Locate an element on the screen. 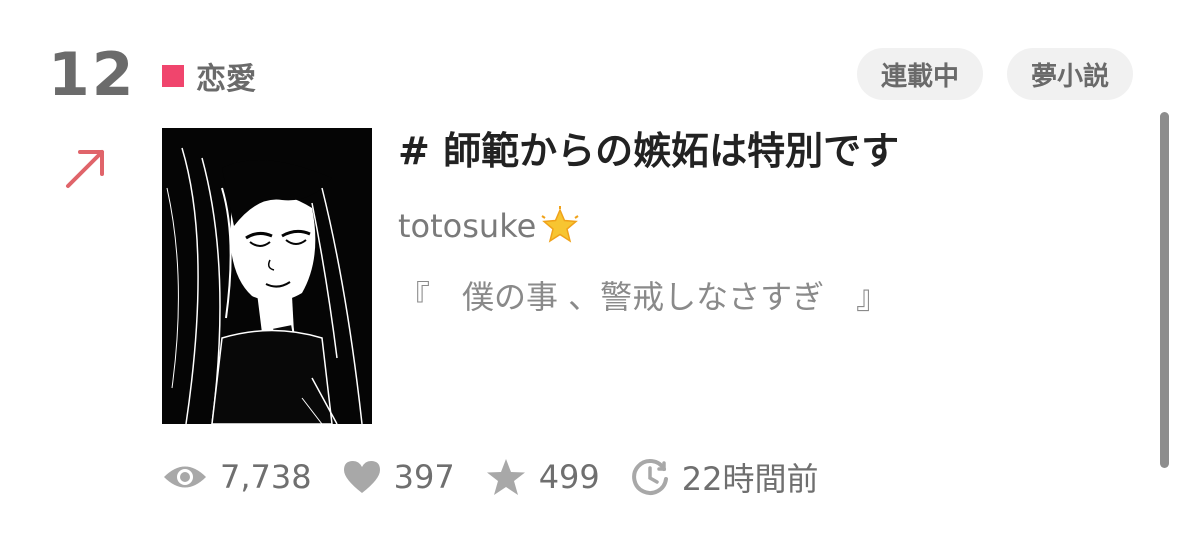 This screenshot has height=536, width=1179. category-label: 恋愛 is located at coordinates (226, 79).